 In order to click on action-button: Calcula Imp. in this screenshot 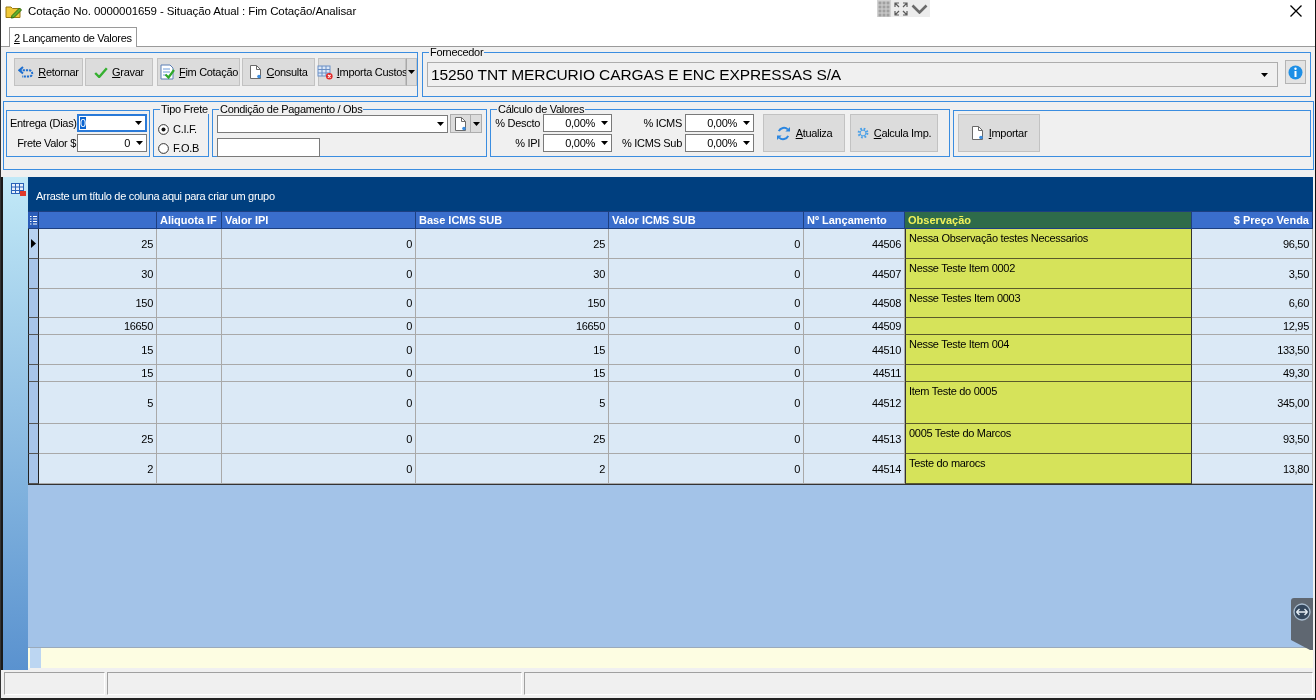, I will do `click(894, 133)`.